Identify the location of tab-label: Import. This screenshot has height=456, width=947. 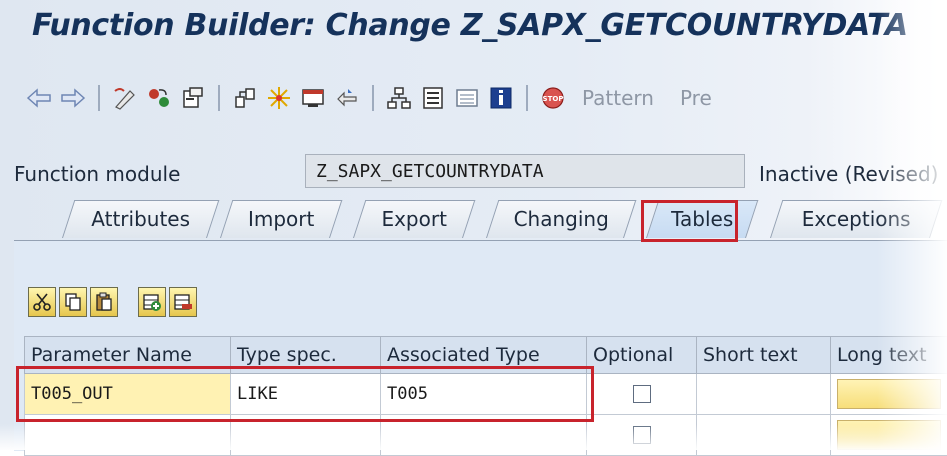
(281, 219).